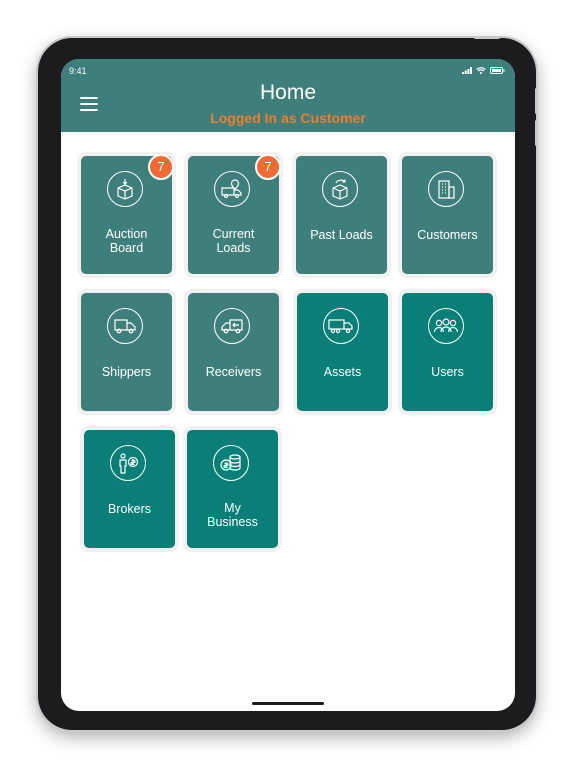 The image size is (576, 768). I want to click on semi-truck-icon, so click(341, 326).